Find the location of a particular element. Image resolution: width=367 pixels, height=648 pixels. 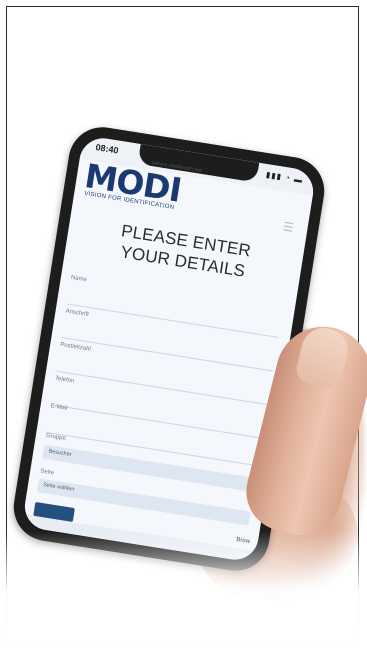

page-label: Seite is located at coordinates (47, 472).